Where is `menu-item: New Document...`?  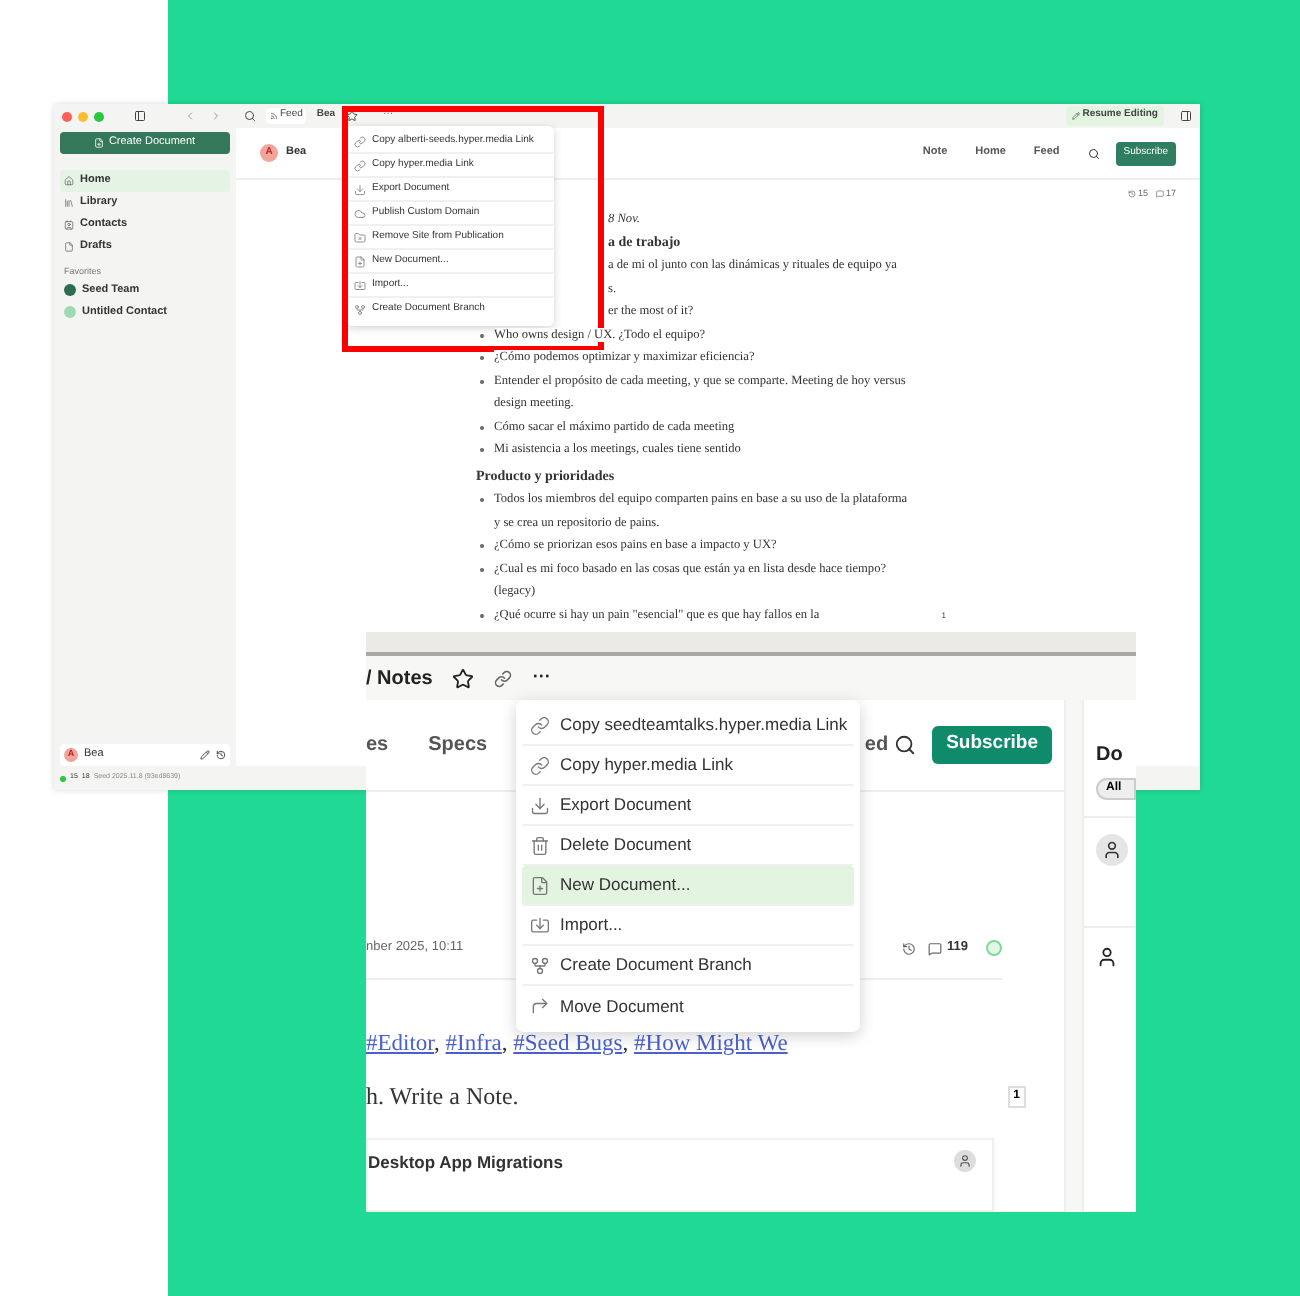 menu-item: New Document... is located at coordinates (688, 886).